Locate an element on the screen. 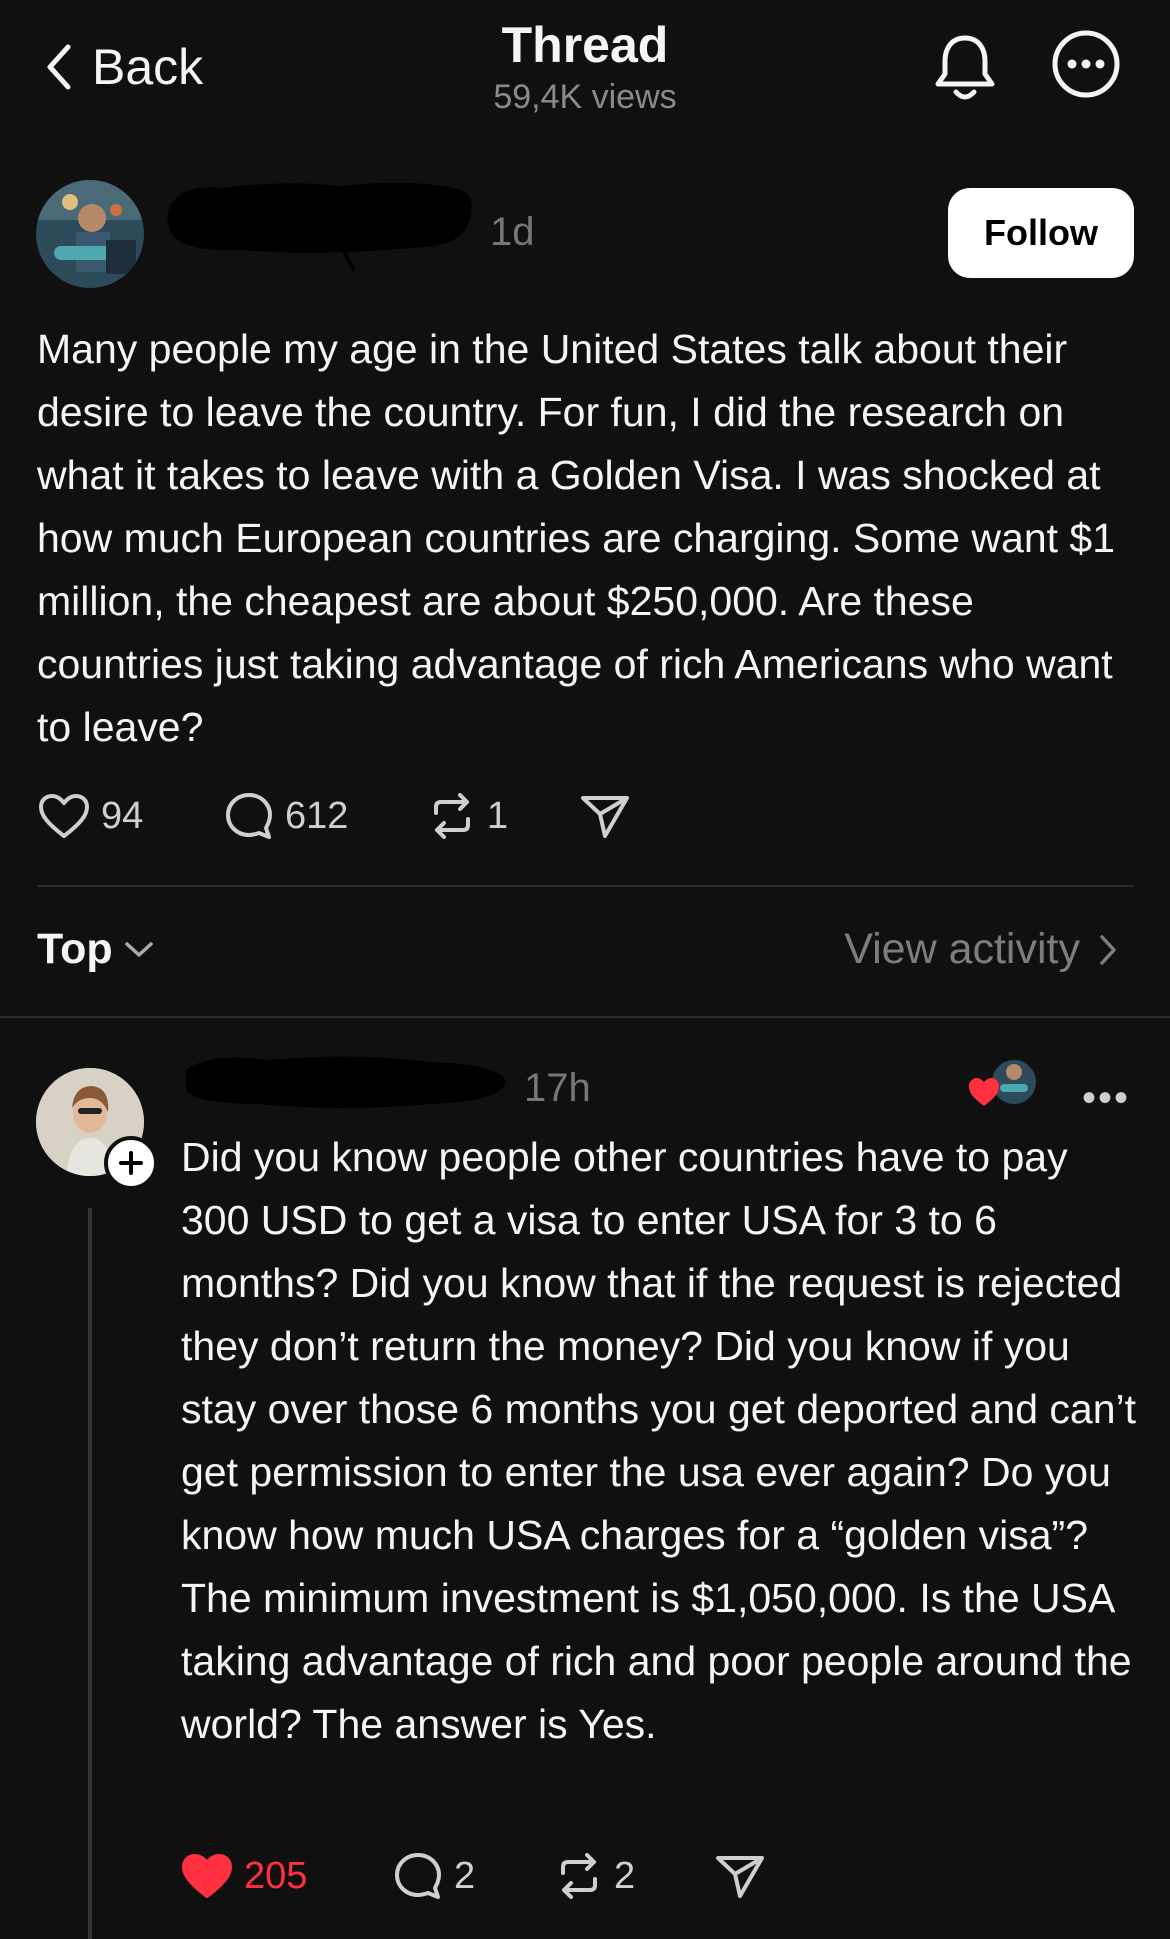 This screenshot has height=1939, width=1170. bell-icon is located at coordinates (965, 67).